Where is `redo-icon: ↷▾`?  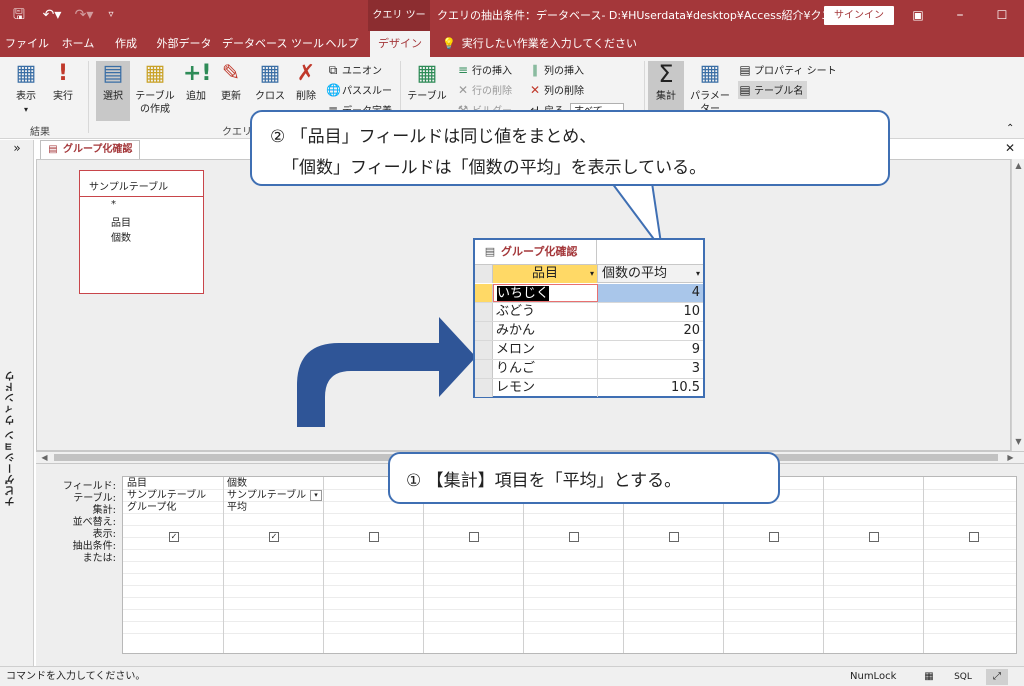
redo-icon: ↷▾ is located at coordinates (84, 15).